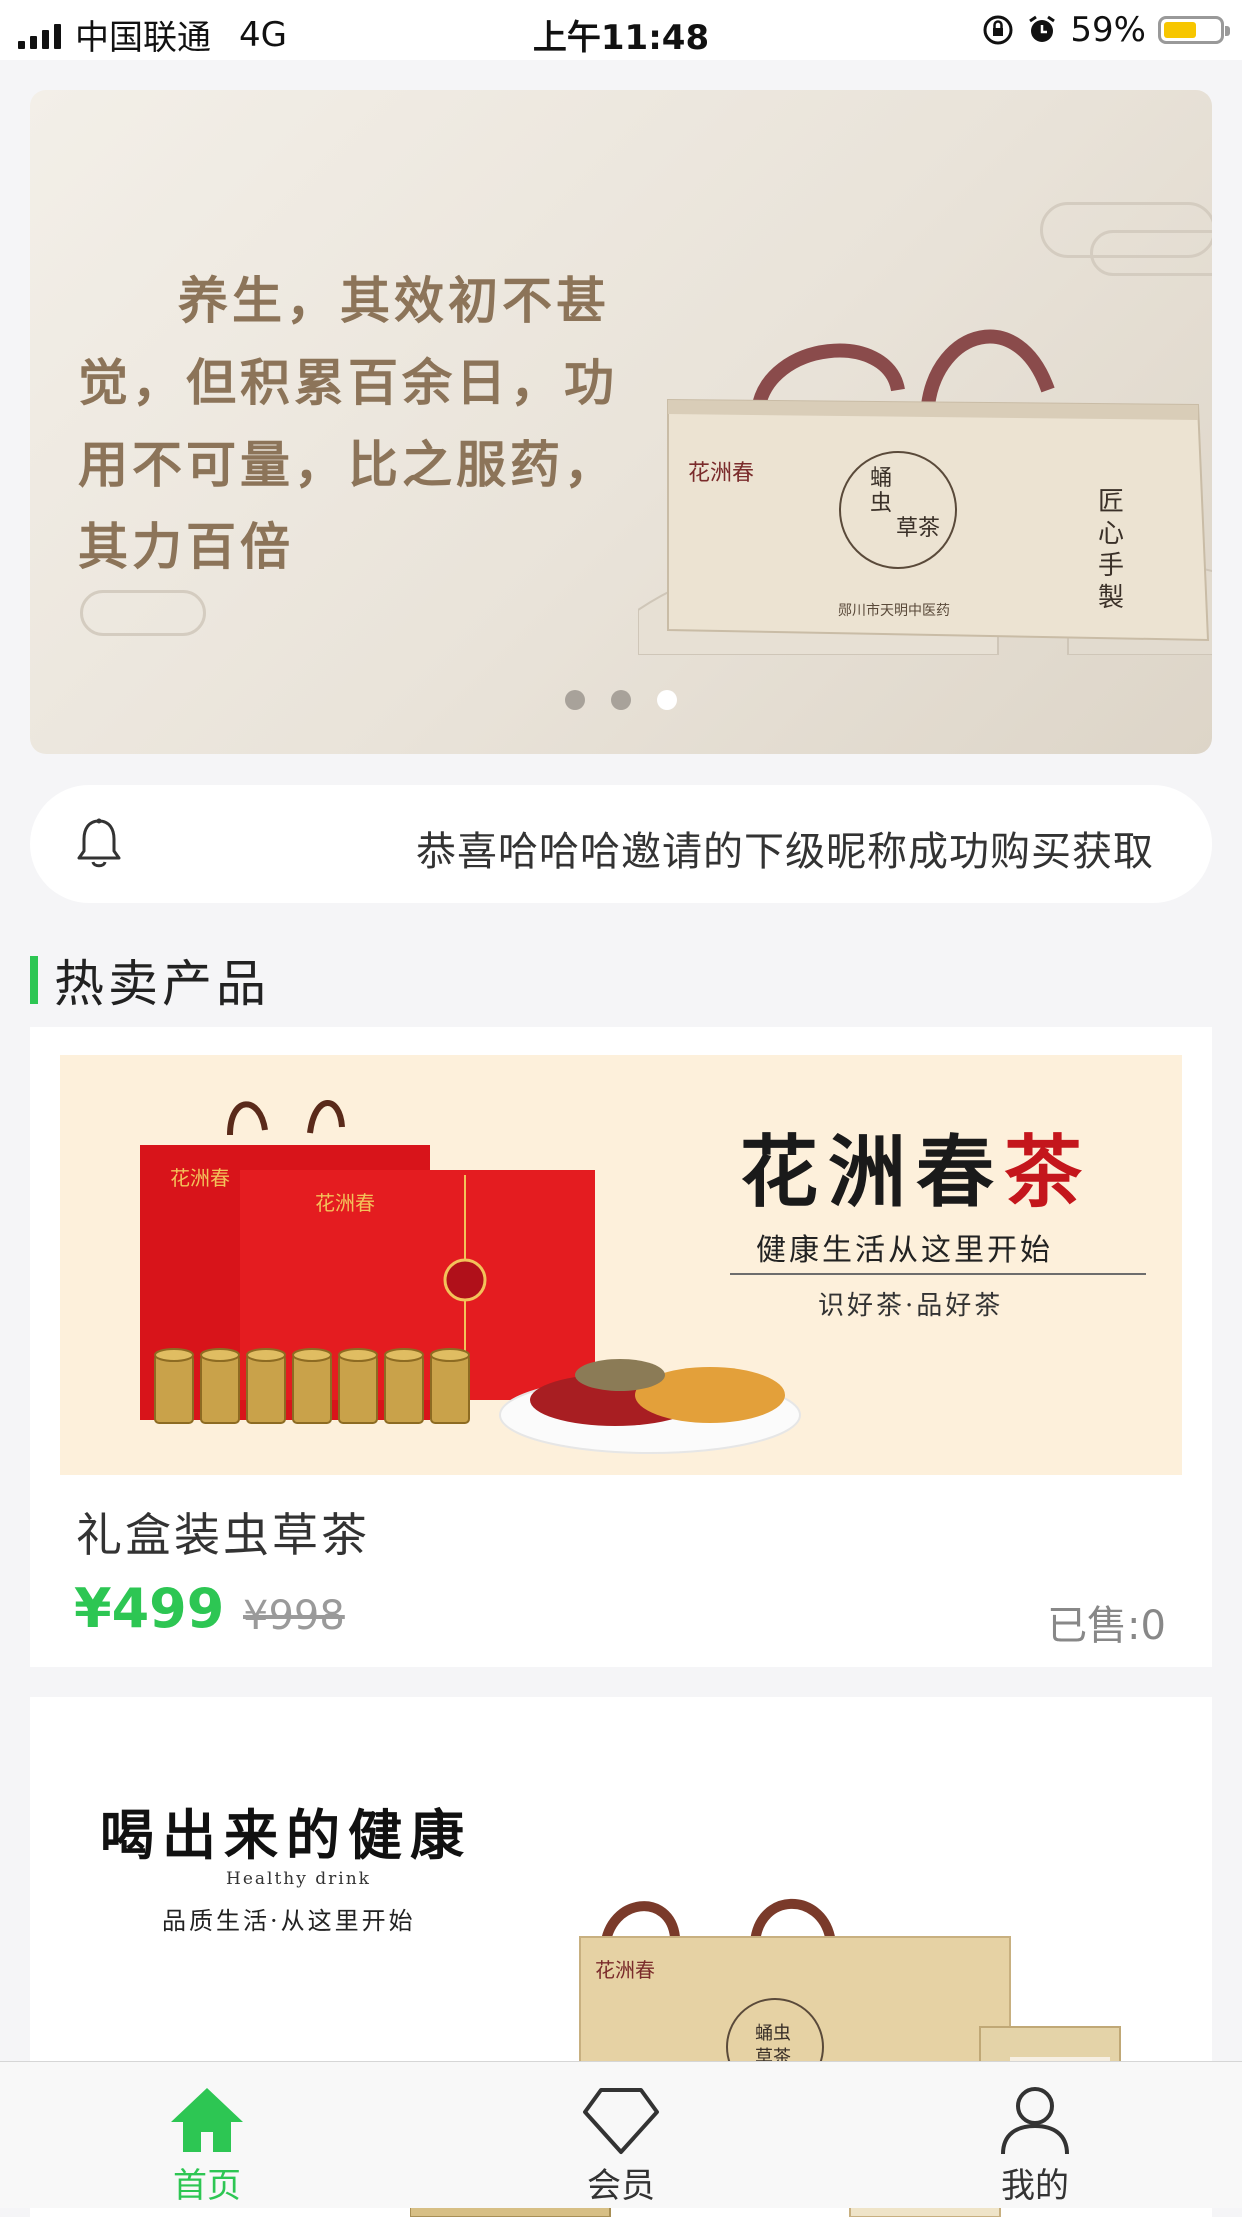 The image size is (1242, 2217). What do you see at coordinates (904, 1250) in the screenshot?
I see `brand-tagline: 健康生活从这里开始` at bounding box center [904, 1250].